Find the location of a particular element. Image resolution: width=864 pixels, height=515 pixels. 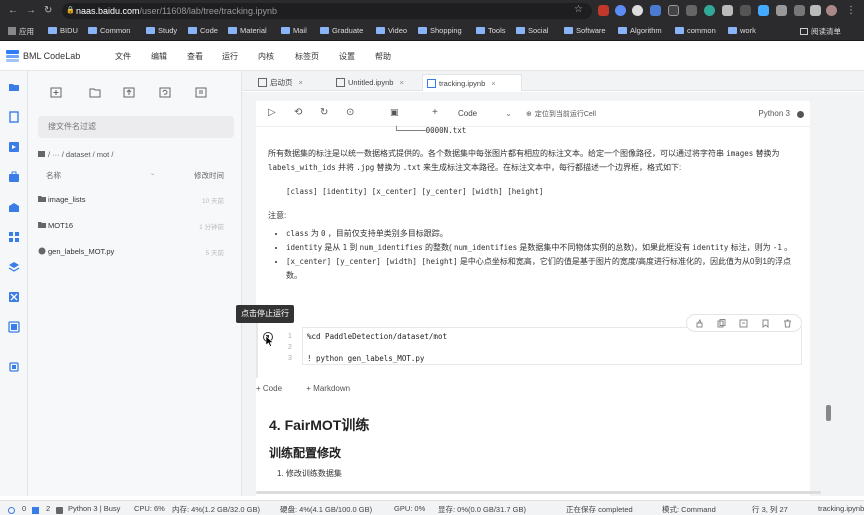

back-icon: ← is located at coordinates (13, 10).